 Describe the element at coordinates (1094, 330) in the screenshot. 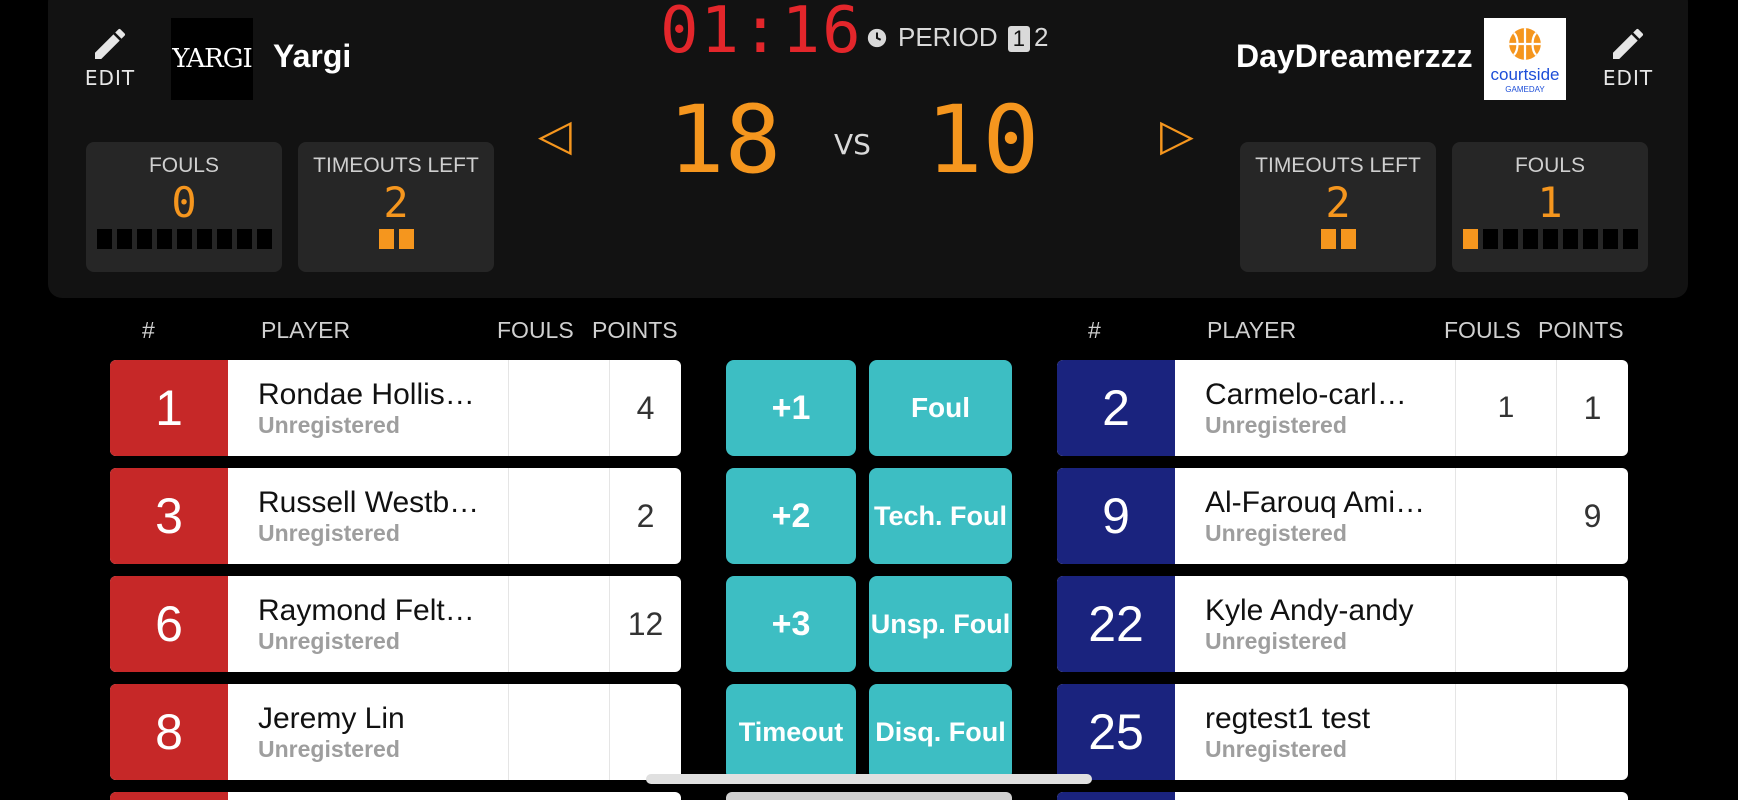

I see `away-header-num: #` at that location.